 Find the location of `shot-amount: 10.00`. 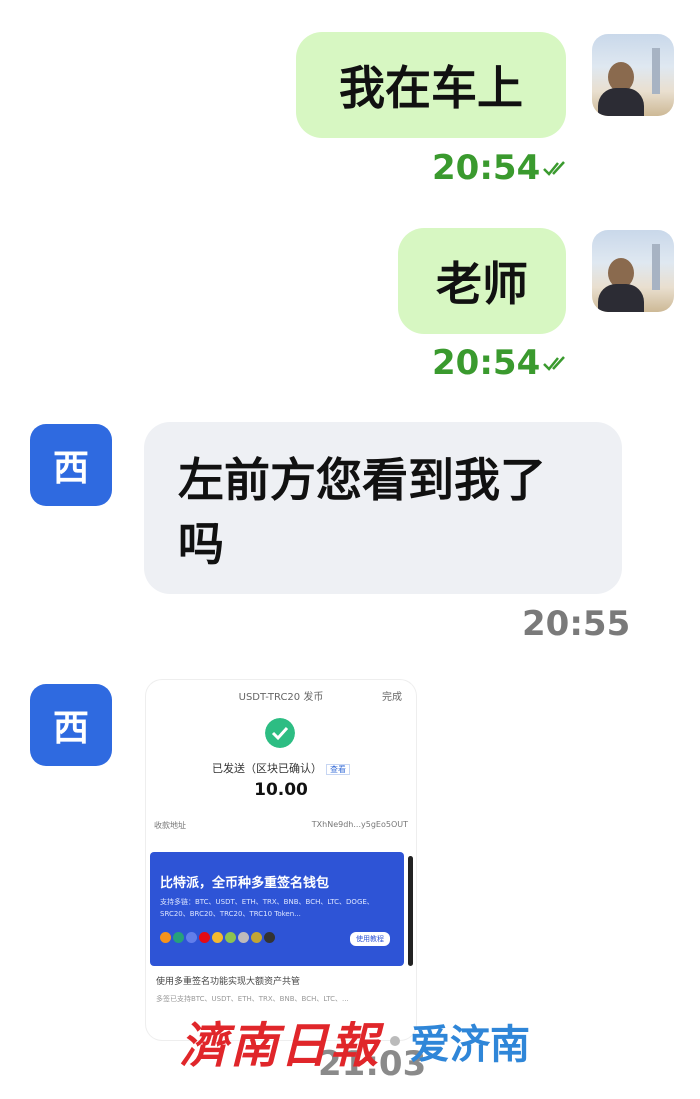

shot-amount: 10.00 is located at coordinates (281, 790).